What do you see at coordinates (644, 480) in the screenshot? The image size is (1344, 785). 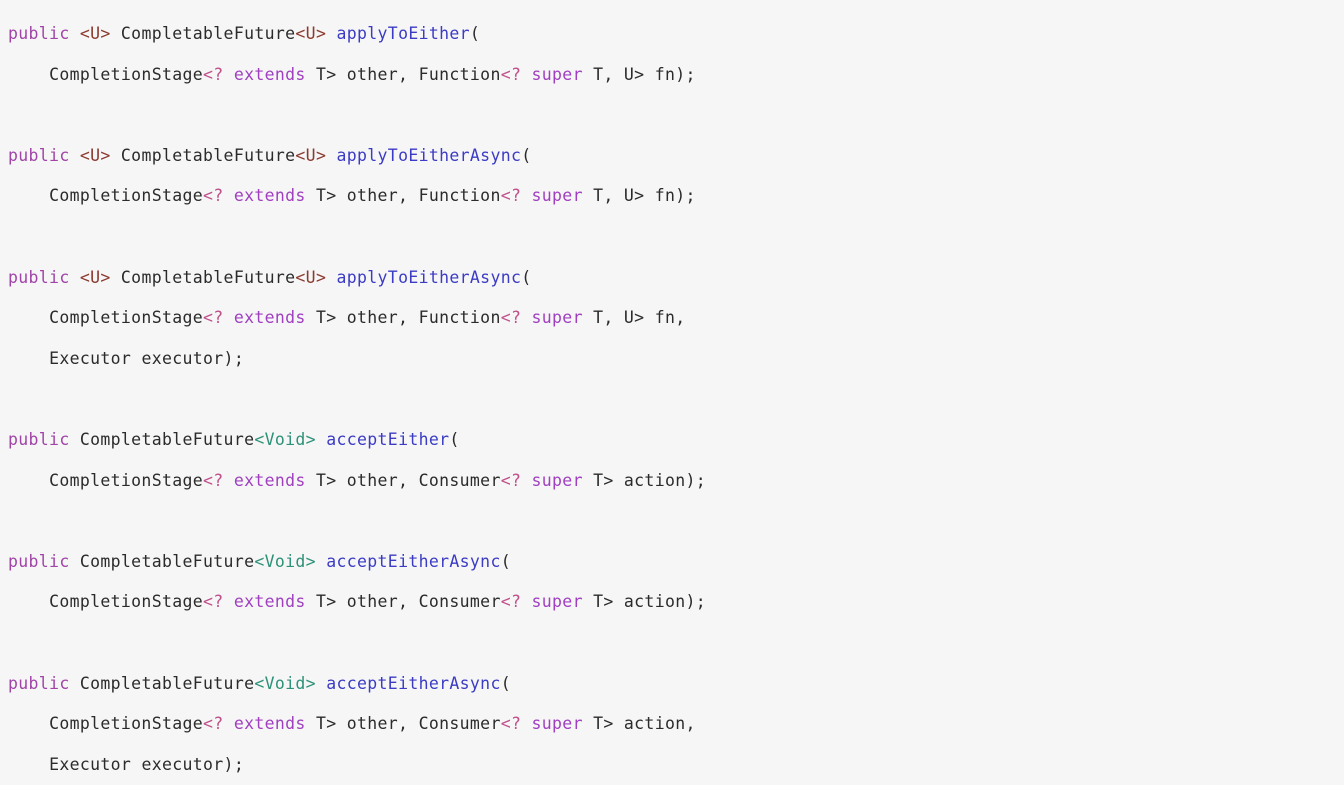 I see `code-token: T> action);` at bounding box center [644, 480].